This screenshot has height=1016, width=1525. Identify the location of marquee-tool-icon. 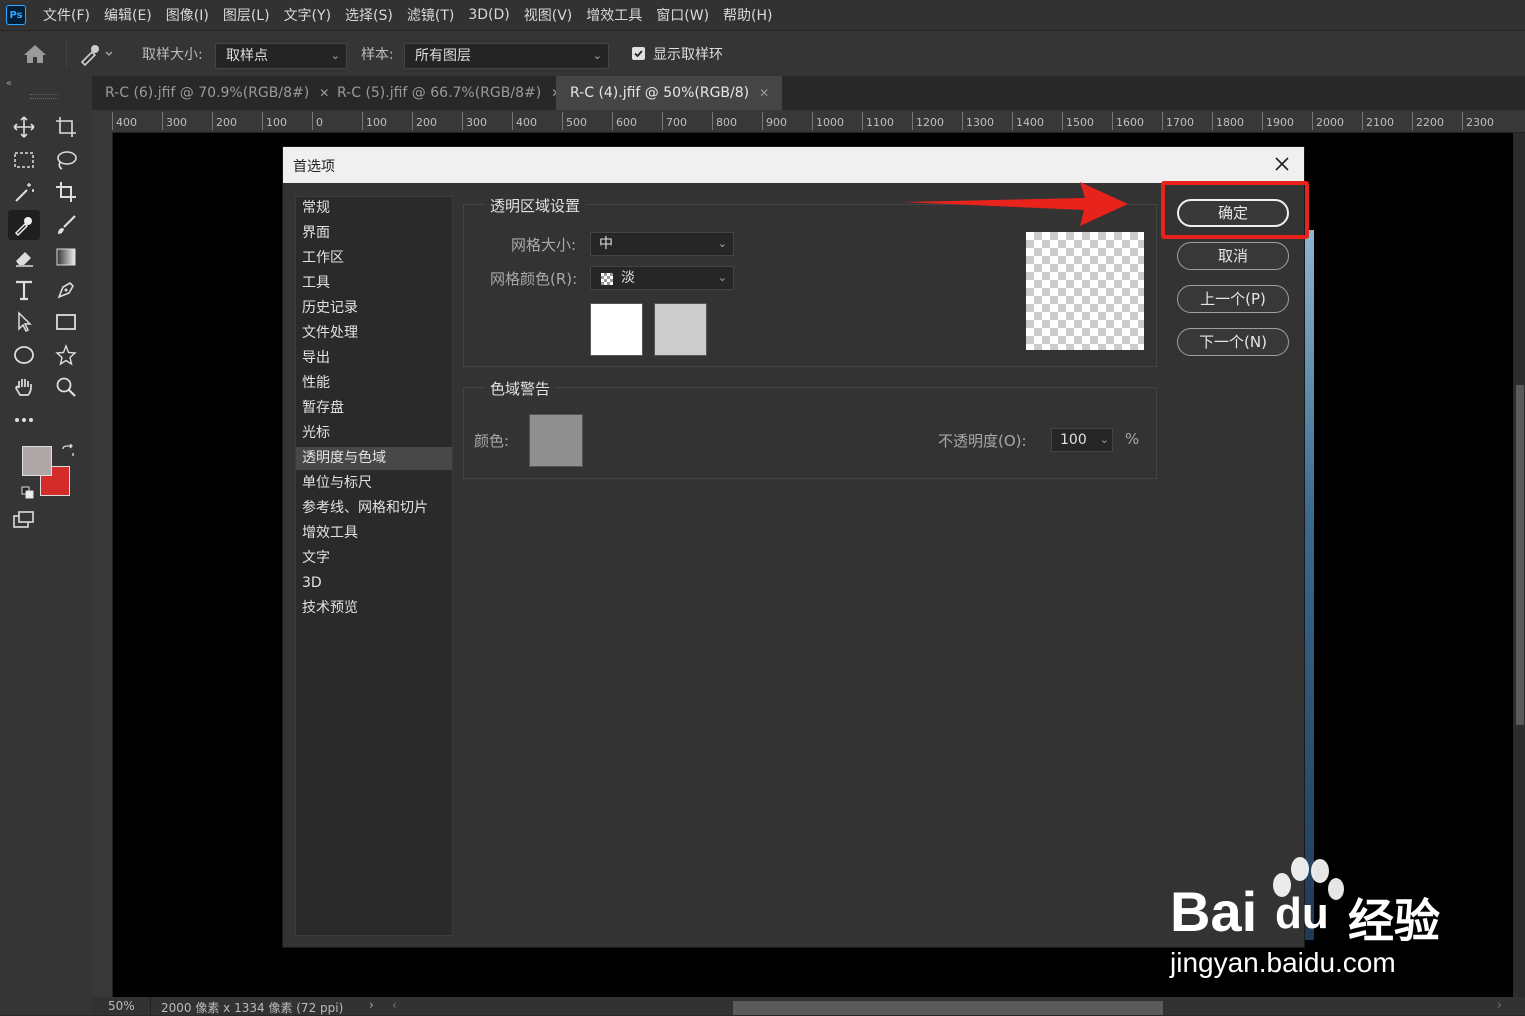
(24, 160).